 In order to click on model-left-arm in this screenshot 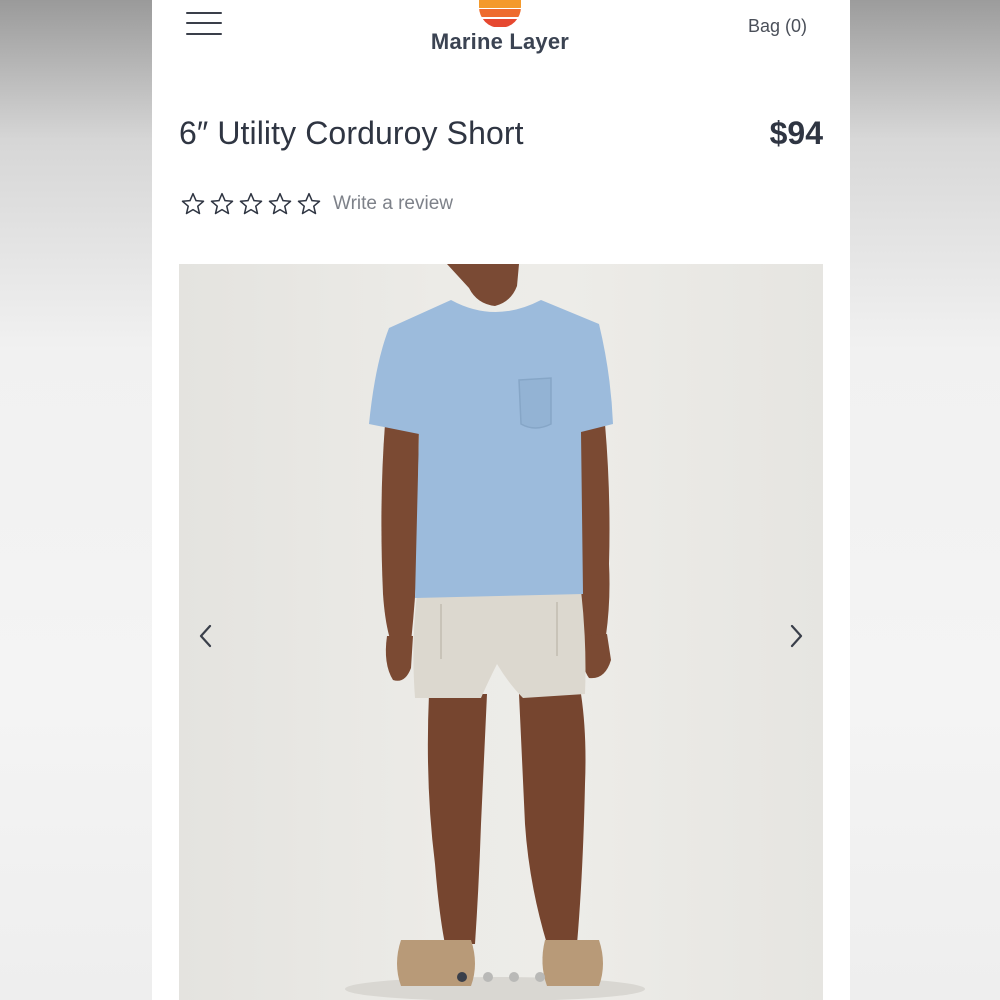, I will do `click(400, 533)`.